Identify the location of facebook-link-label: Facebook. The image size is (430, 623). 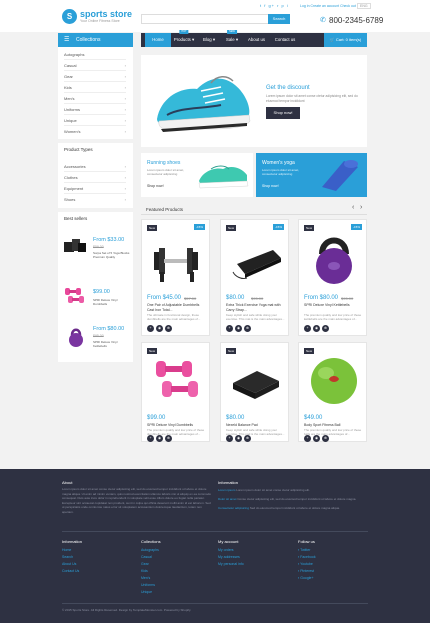
(308, 557).